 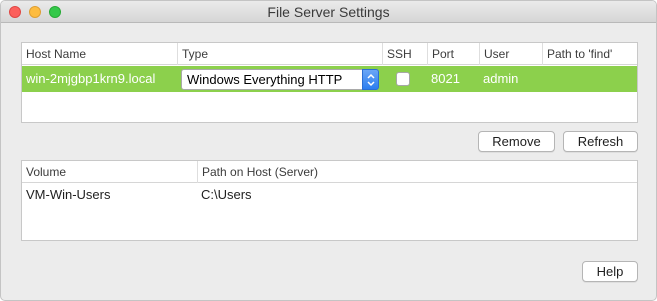 What do you see at coordinates (265, 79) in the screenshot?
I see `type-select-value: Windows Everything HTTP` at bounding box center [265, 79].